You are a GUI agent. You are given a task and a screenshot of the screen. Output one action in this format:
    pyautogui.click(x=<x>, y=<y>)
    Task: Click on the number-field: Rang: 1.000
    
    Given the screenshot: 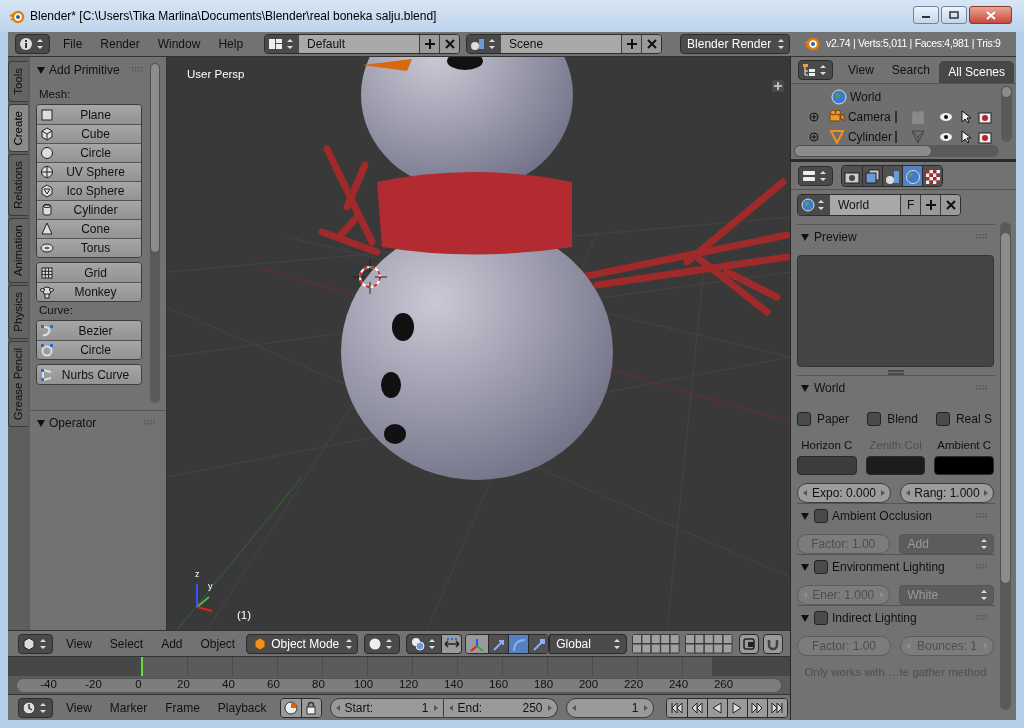 What is the action you would take?
    pyautogui.click(x=947, y=493)
    